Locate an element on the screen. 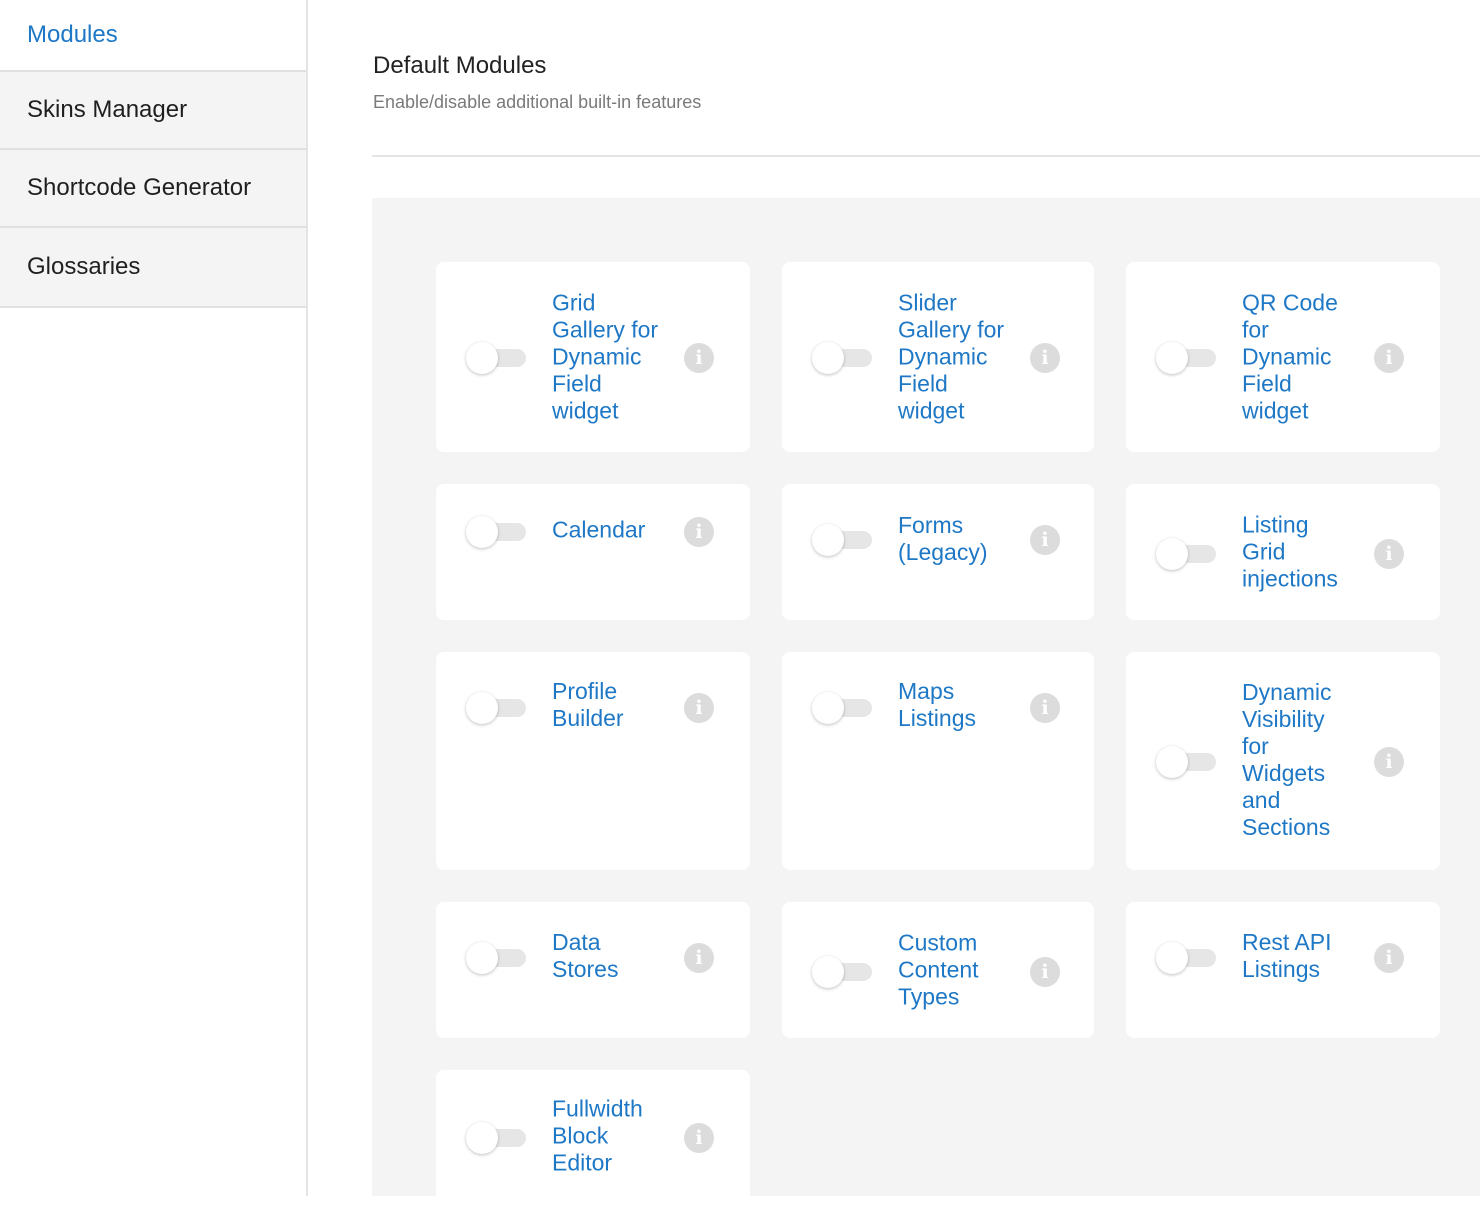 Image resolution: width=1480 pixels, height=1206 pixels. module-card-maps-listings: Maps Listings i is located at coordinates (938, 761).